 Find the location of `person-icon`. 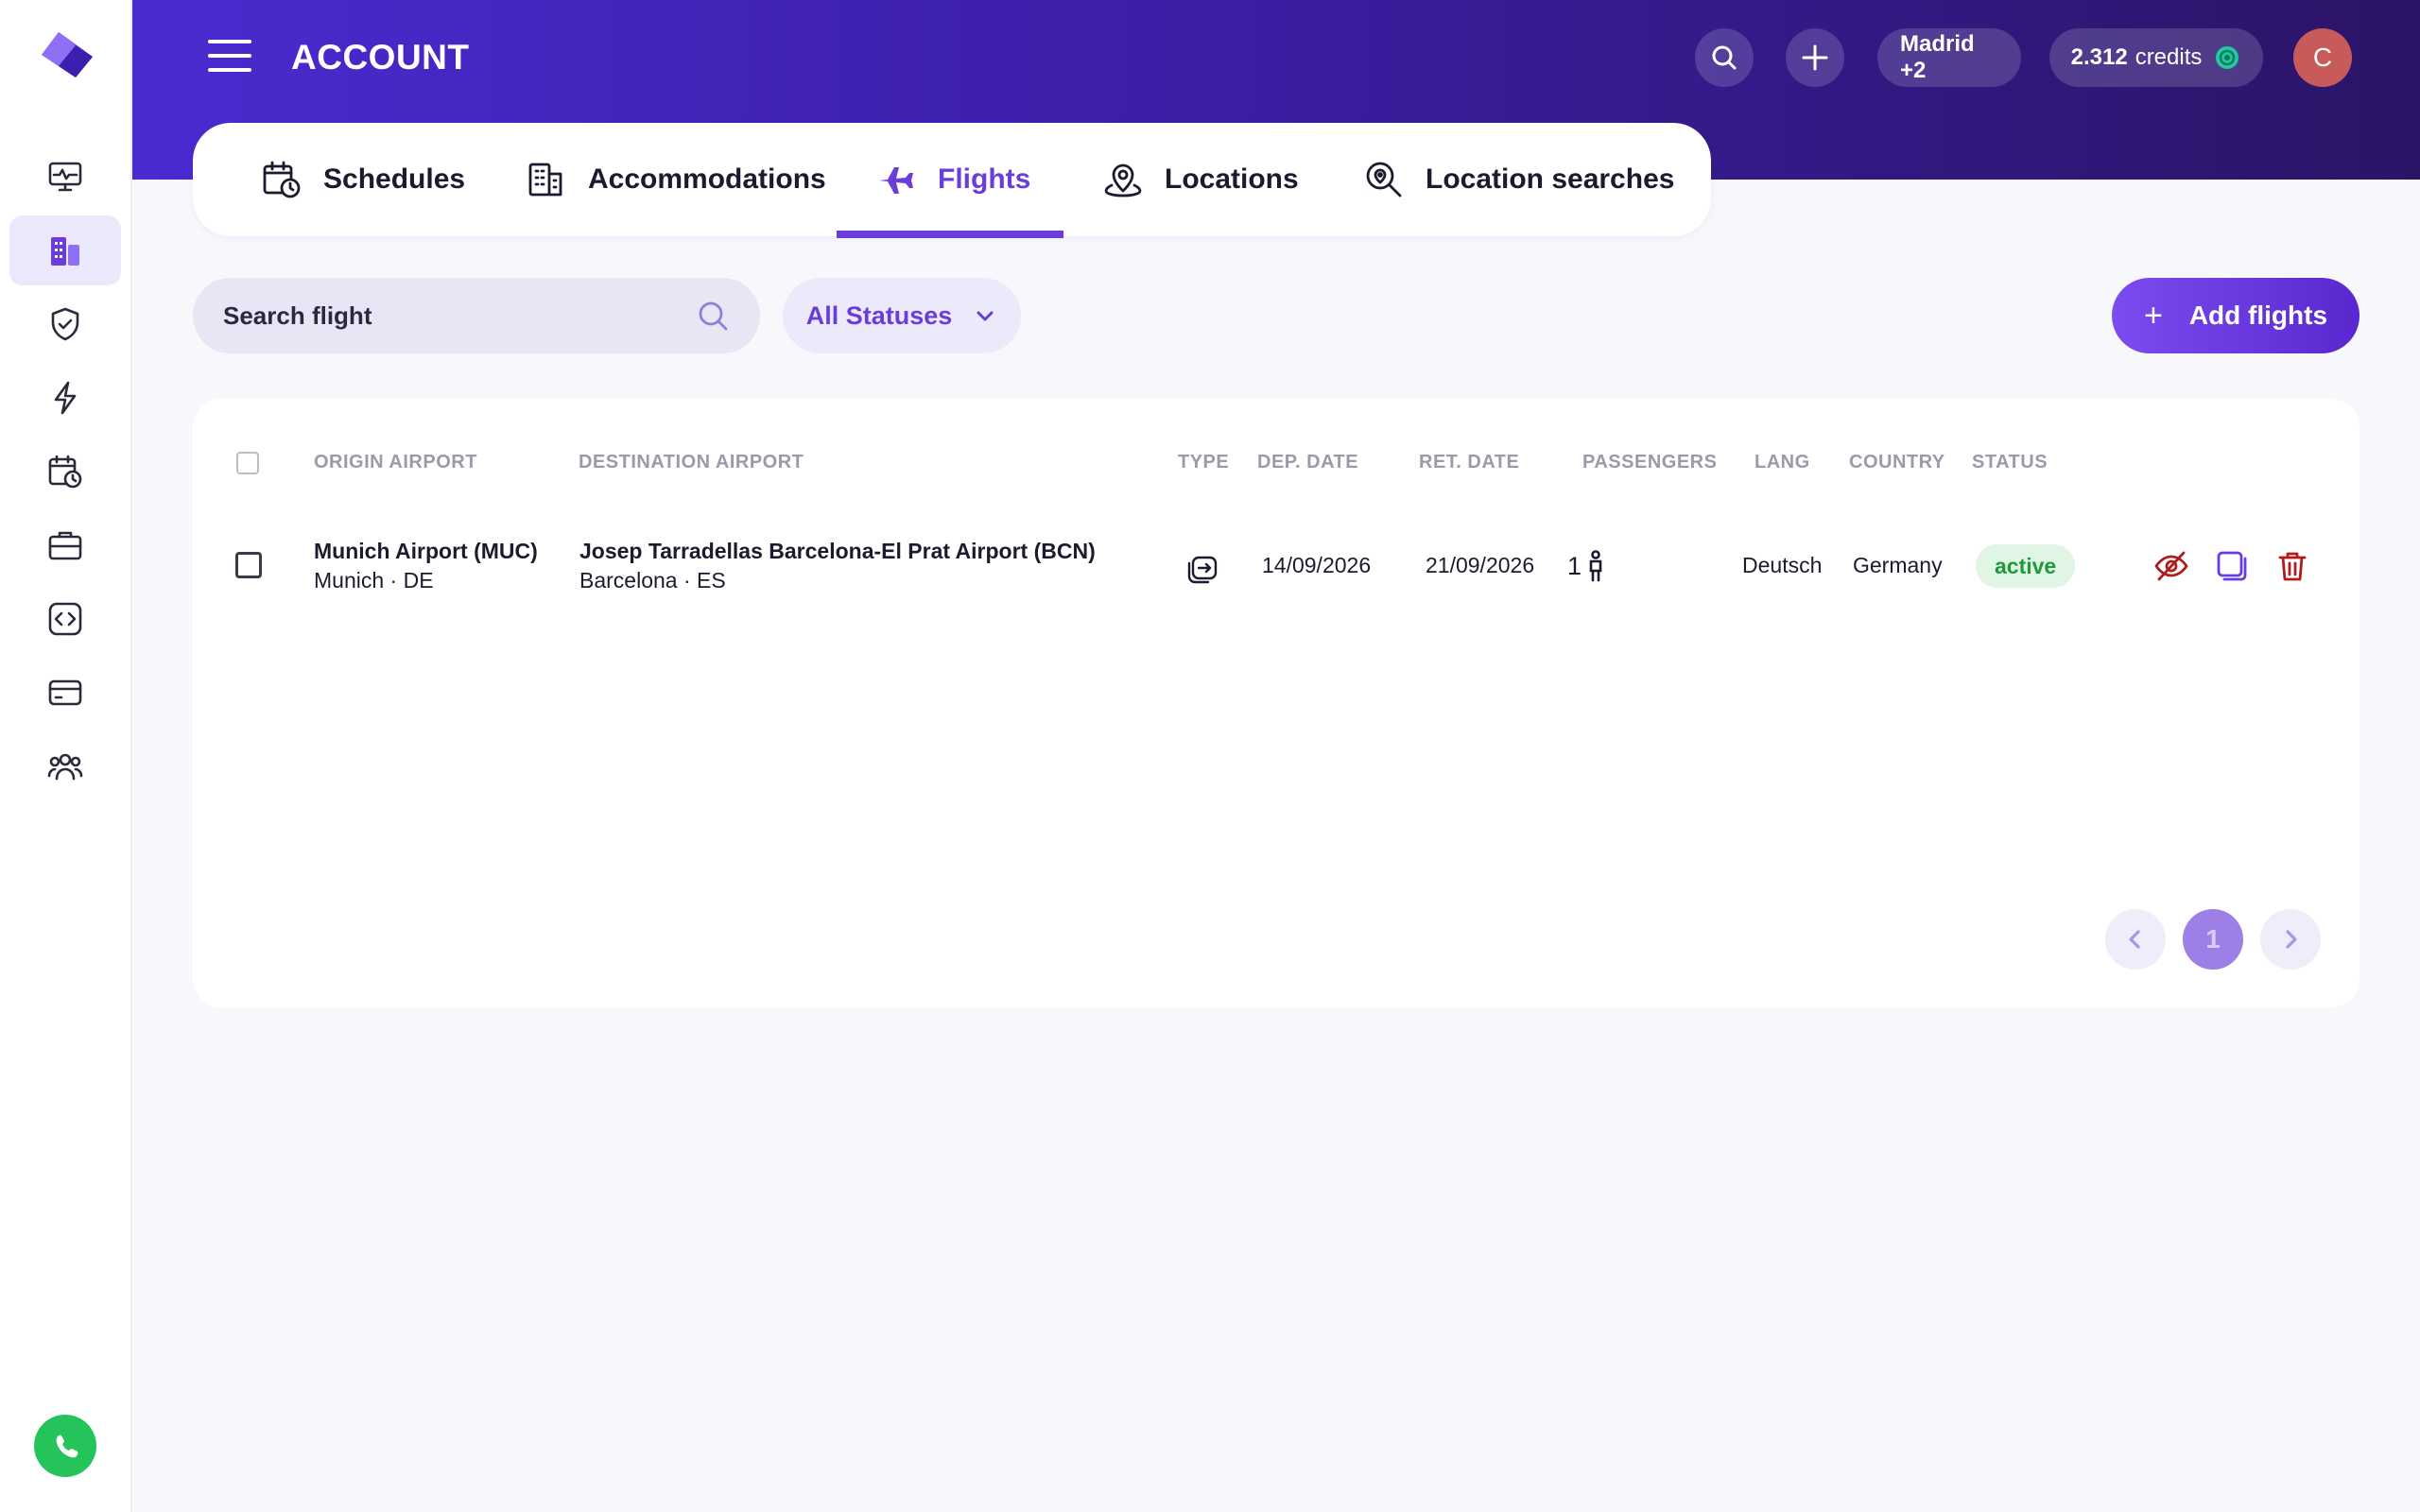

person-icon is located at coordinates (1595, 566).